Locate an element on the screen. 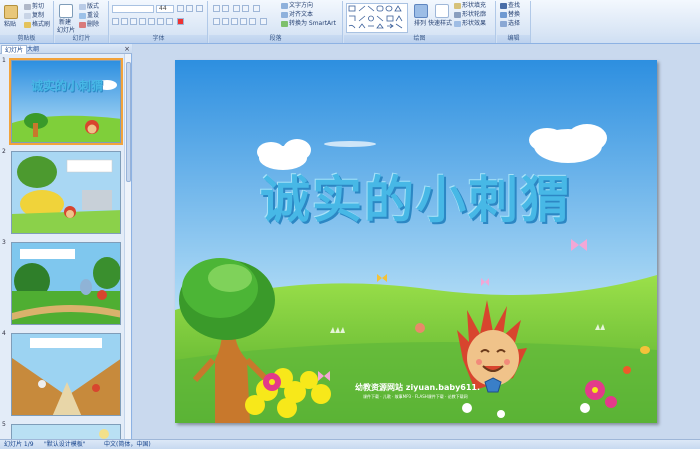  bullets-icon is located at coordinates (216, 8).